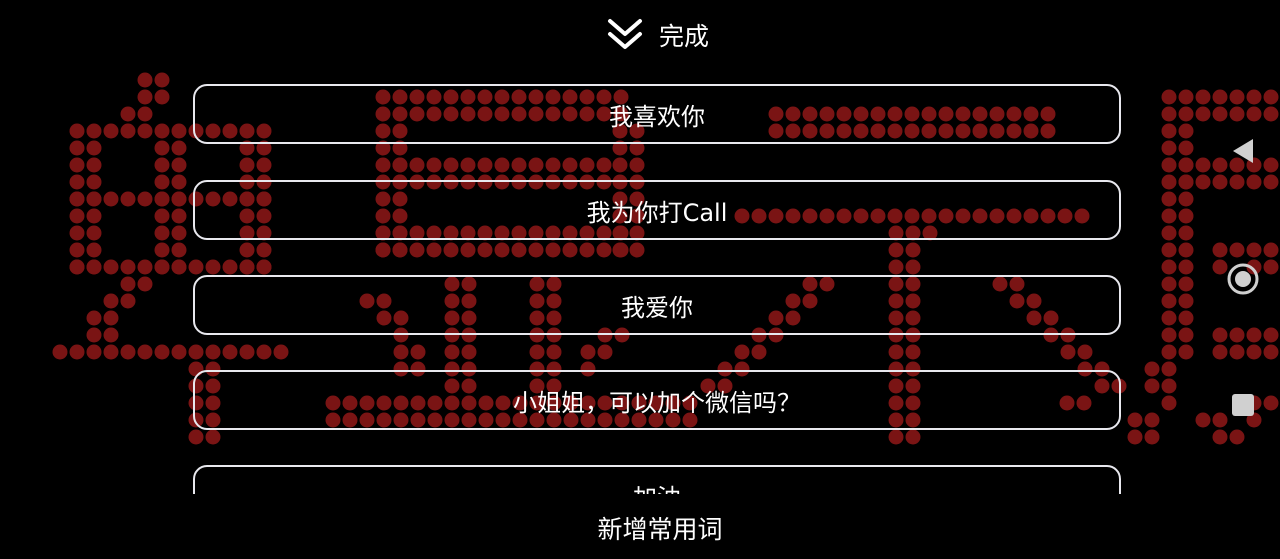 This screenshot has height=559, width=1280. Describe the element at coordinates (625, 34) in the screenshot. I see `double-chevron-down-icon` at that location.